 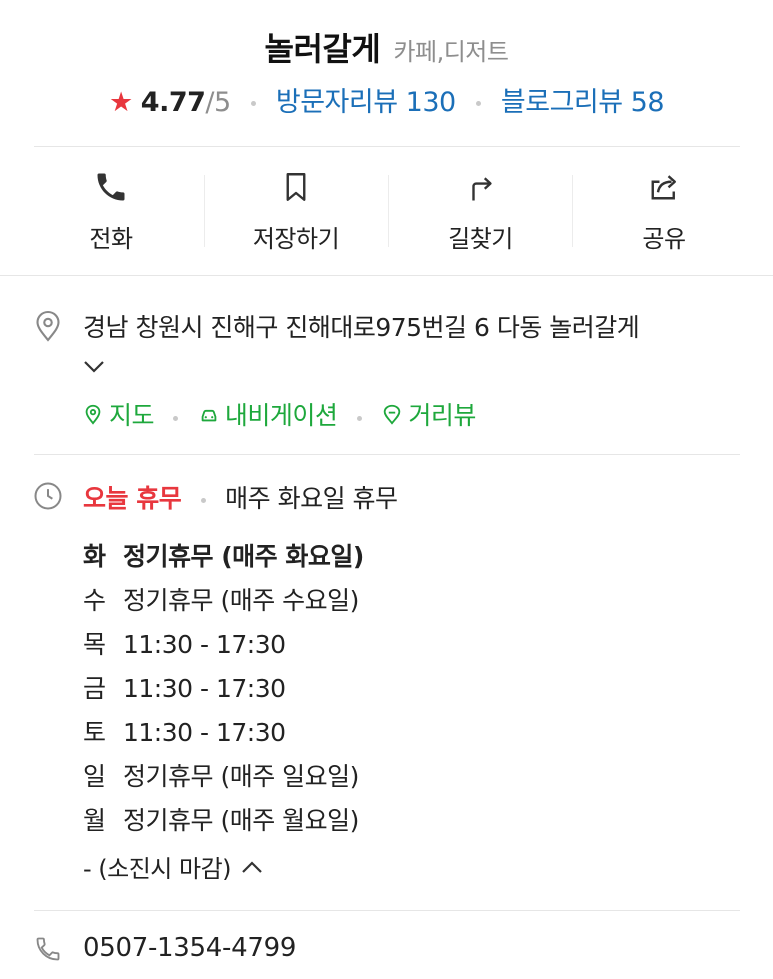 What do you see at coordinates (94, 688) in the screenshot?
I see `hours-day: 금` at bounding box center [94, 688].